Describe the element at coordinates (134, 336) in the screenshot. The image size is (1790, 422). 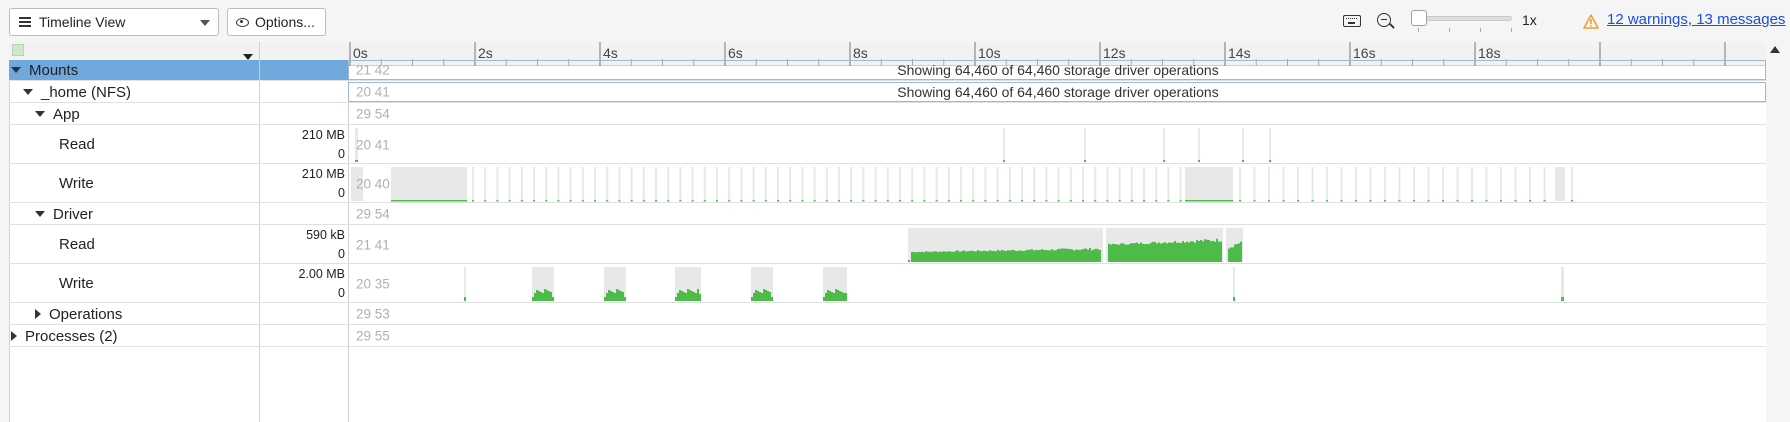
I see `tree-row-label-cell: Processes (2)` at that location.